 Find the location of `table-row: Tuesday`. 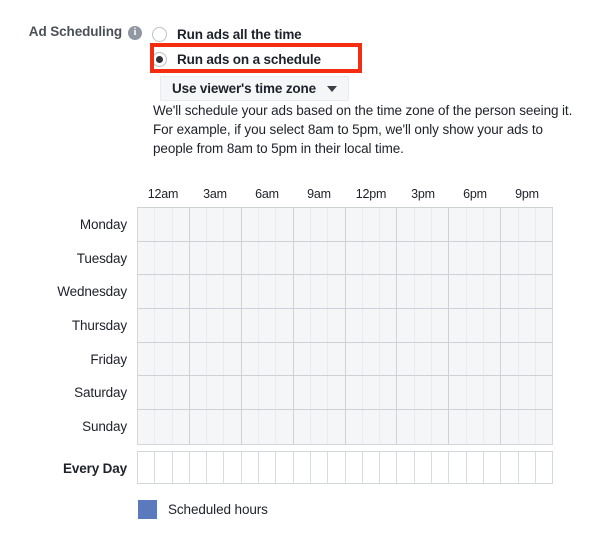

table-row: Tuesday is located at coordinates (314, 258).